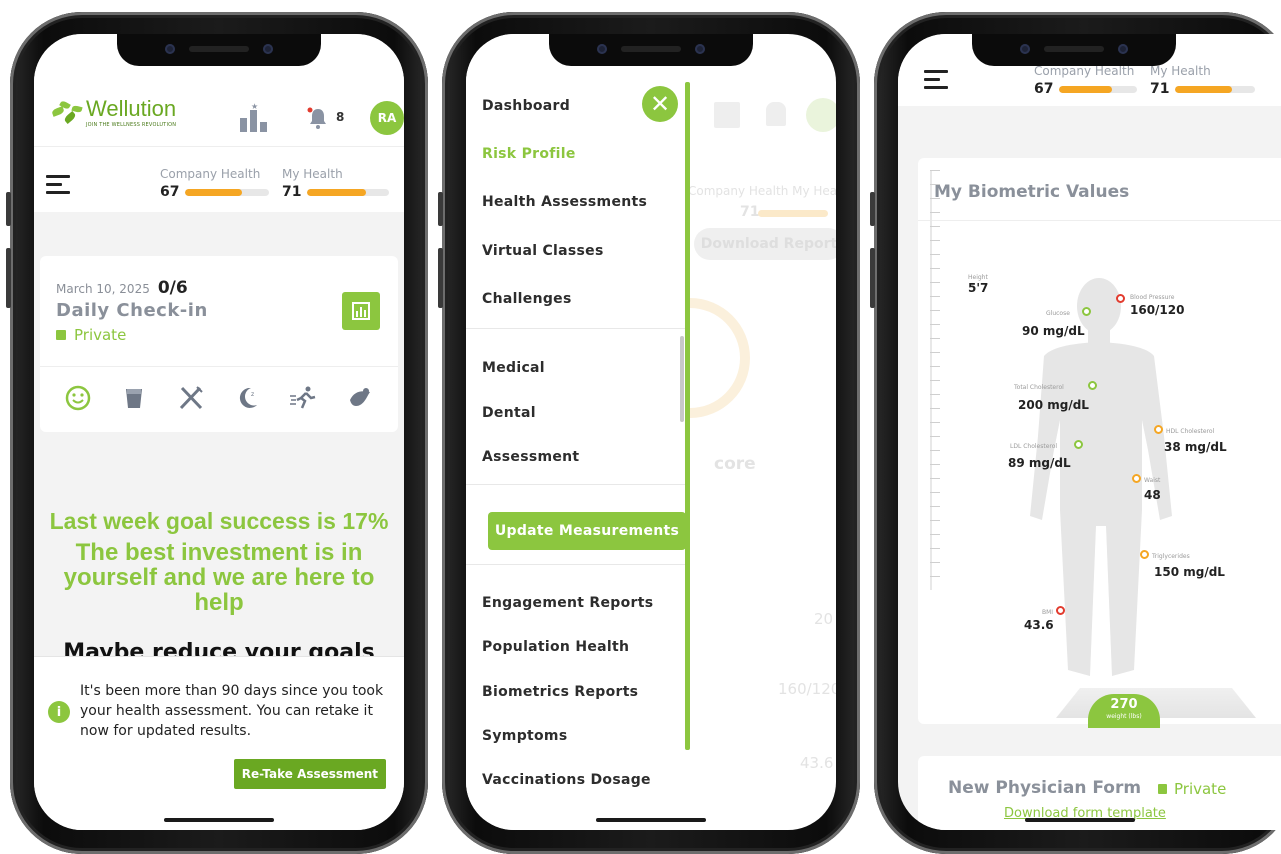 This screenshot has width=1281, height=854. Describe the element at coordinates (1048, 612) in the screenshot. I see `bmi-label: BMI` at that location.